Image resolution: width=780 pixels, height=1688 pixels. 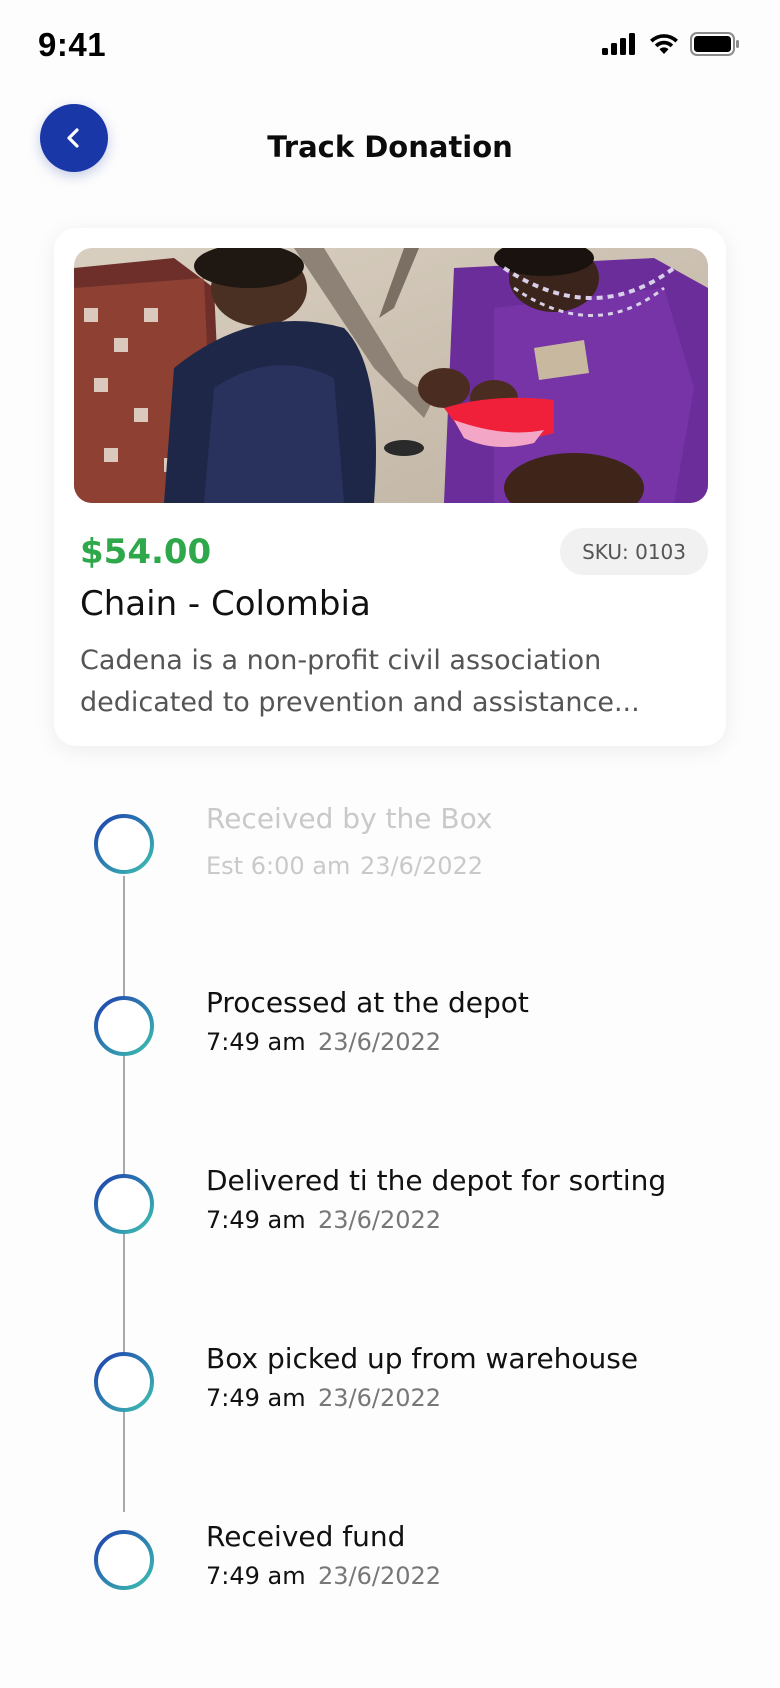 I want to click on battery-icon, so click(x=714, y=44).